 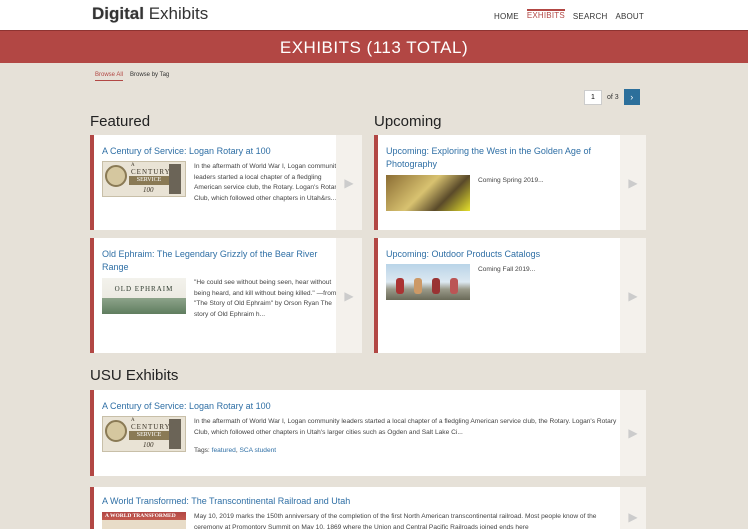 I want to click on next-page-button: ›, so click(x=631, y=97).